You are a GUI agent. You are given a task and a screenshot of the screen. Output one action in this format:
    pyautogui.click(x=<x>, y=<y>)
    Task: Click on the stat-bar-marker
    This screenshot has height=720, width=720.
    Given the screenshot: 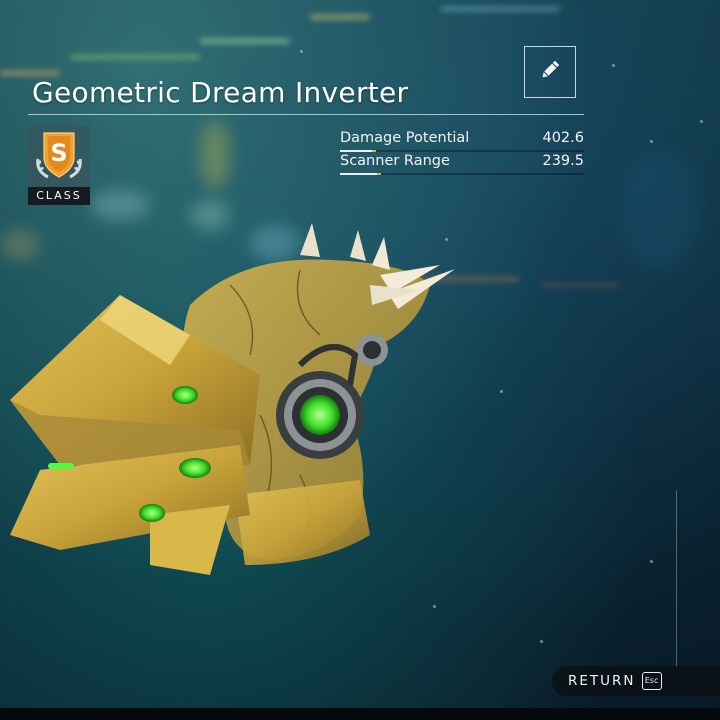 What is the action you would take?
    pyautogui.click(x=379, y=174)
    